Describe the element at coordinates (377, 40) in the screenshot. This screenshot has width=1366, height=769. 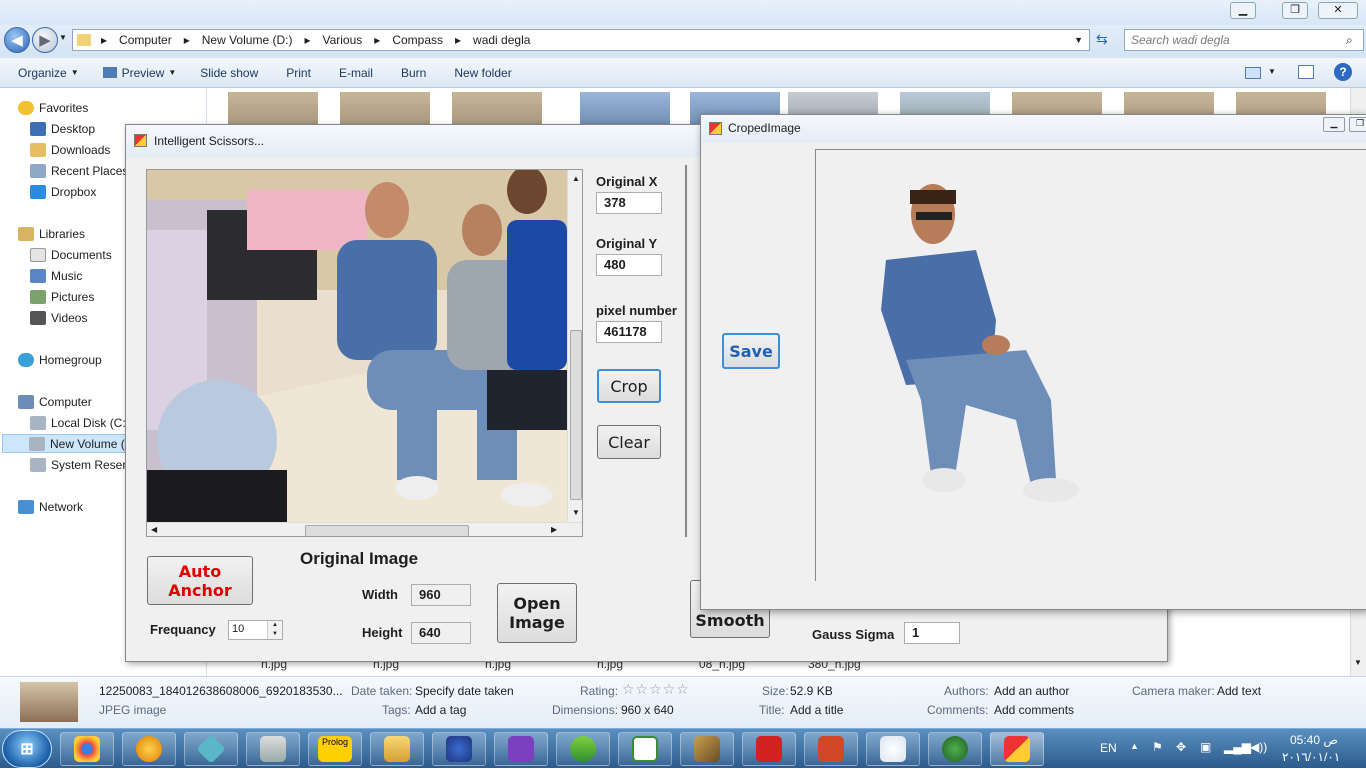
I see `breadcrumb-sep-icon: ▸` at that location.